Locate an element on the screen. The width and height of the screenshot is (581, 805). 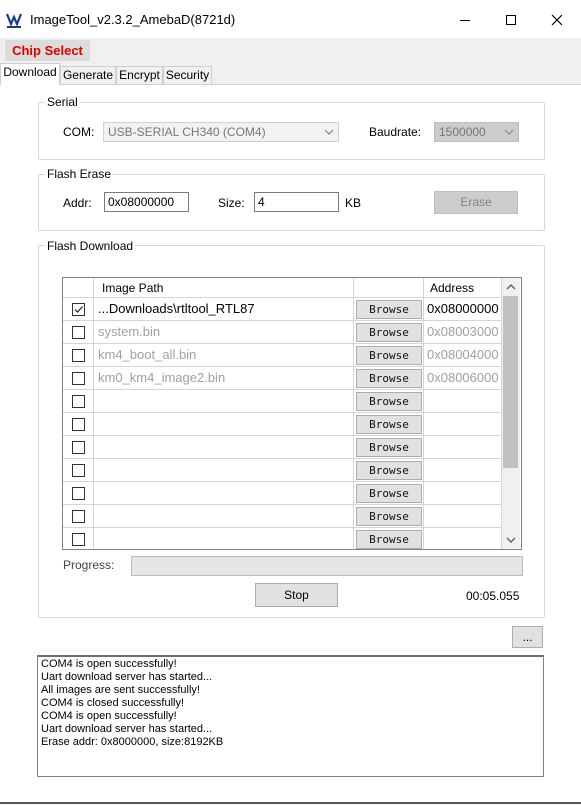
maximize-icon is located at coordinates (511, 20).